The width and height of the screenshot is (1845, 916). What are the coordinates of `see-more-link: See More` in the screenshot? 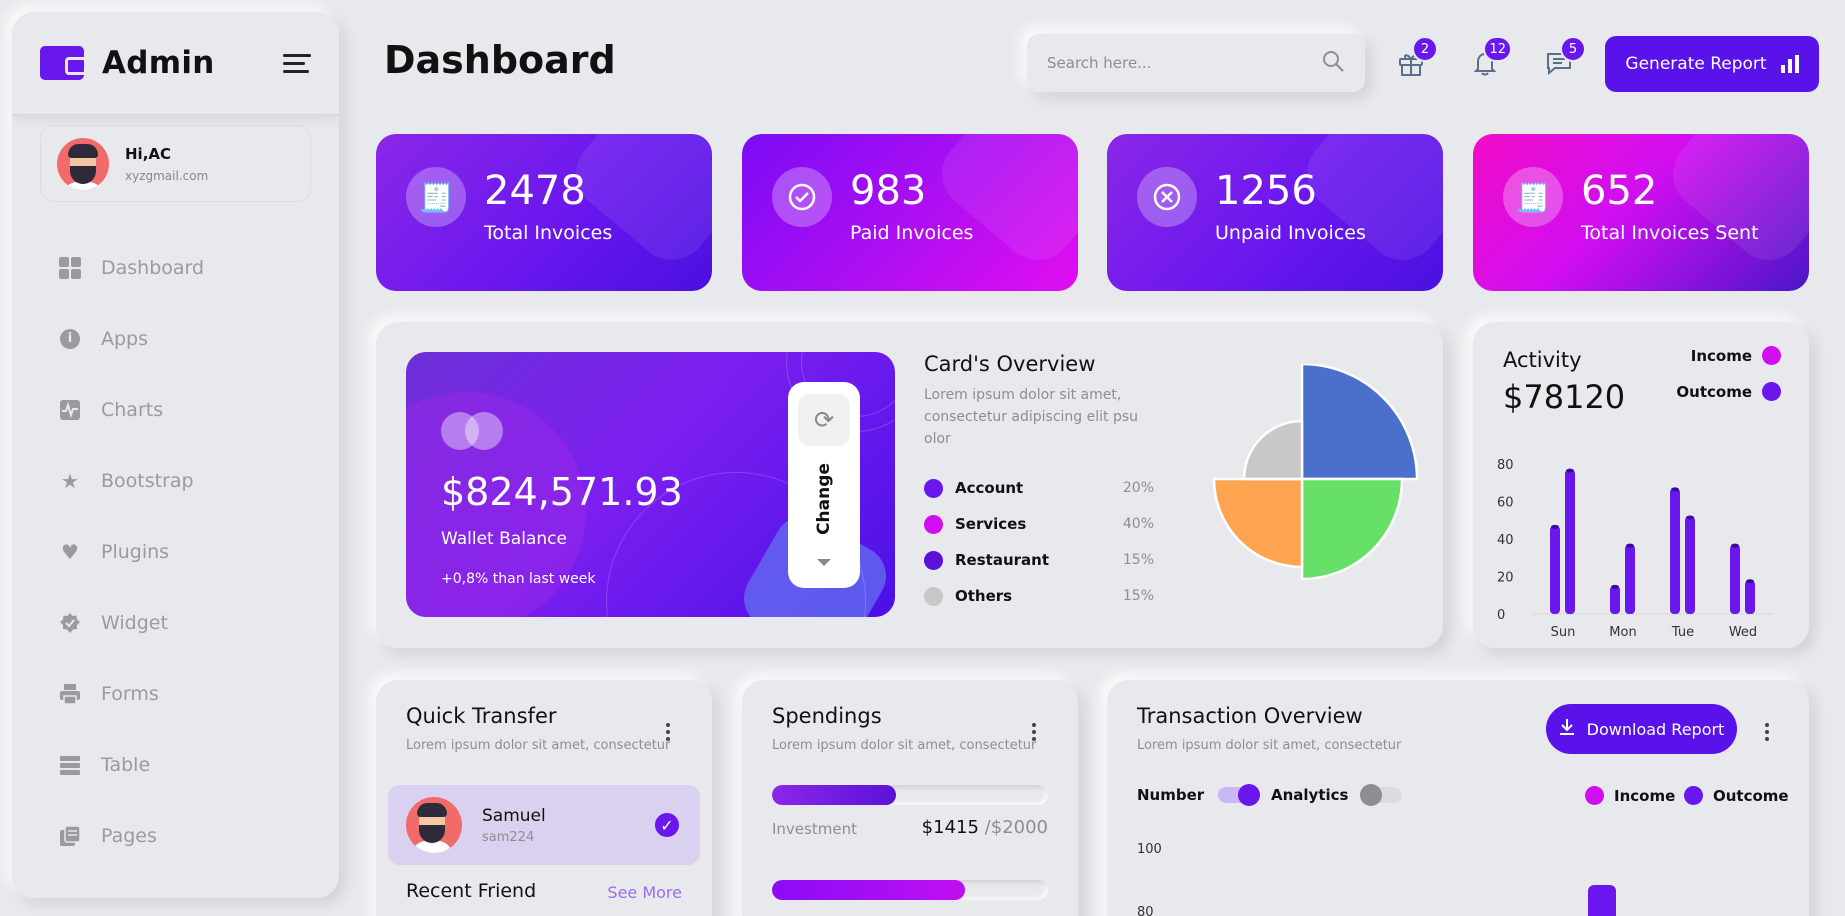 It's located at (644, 892).